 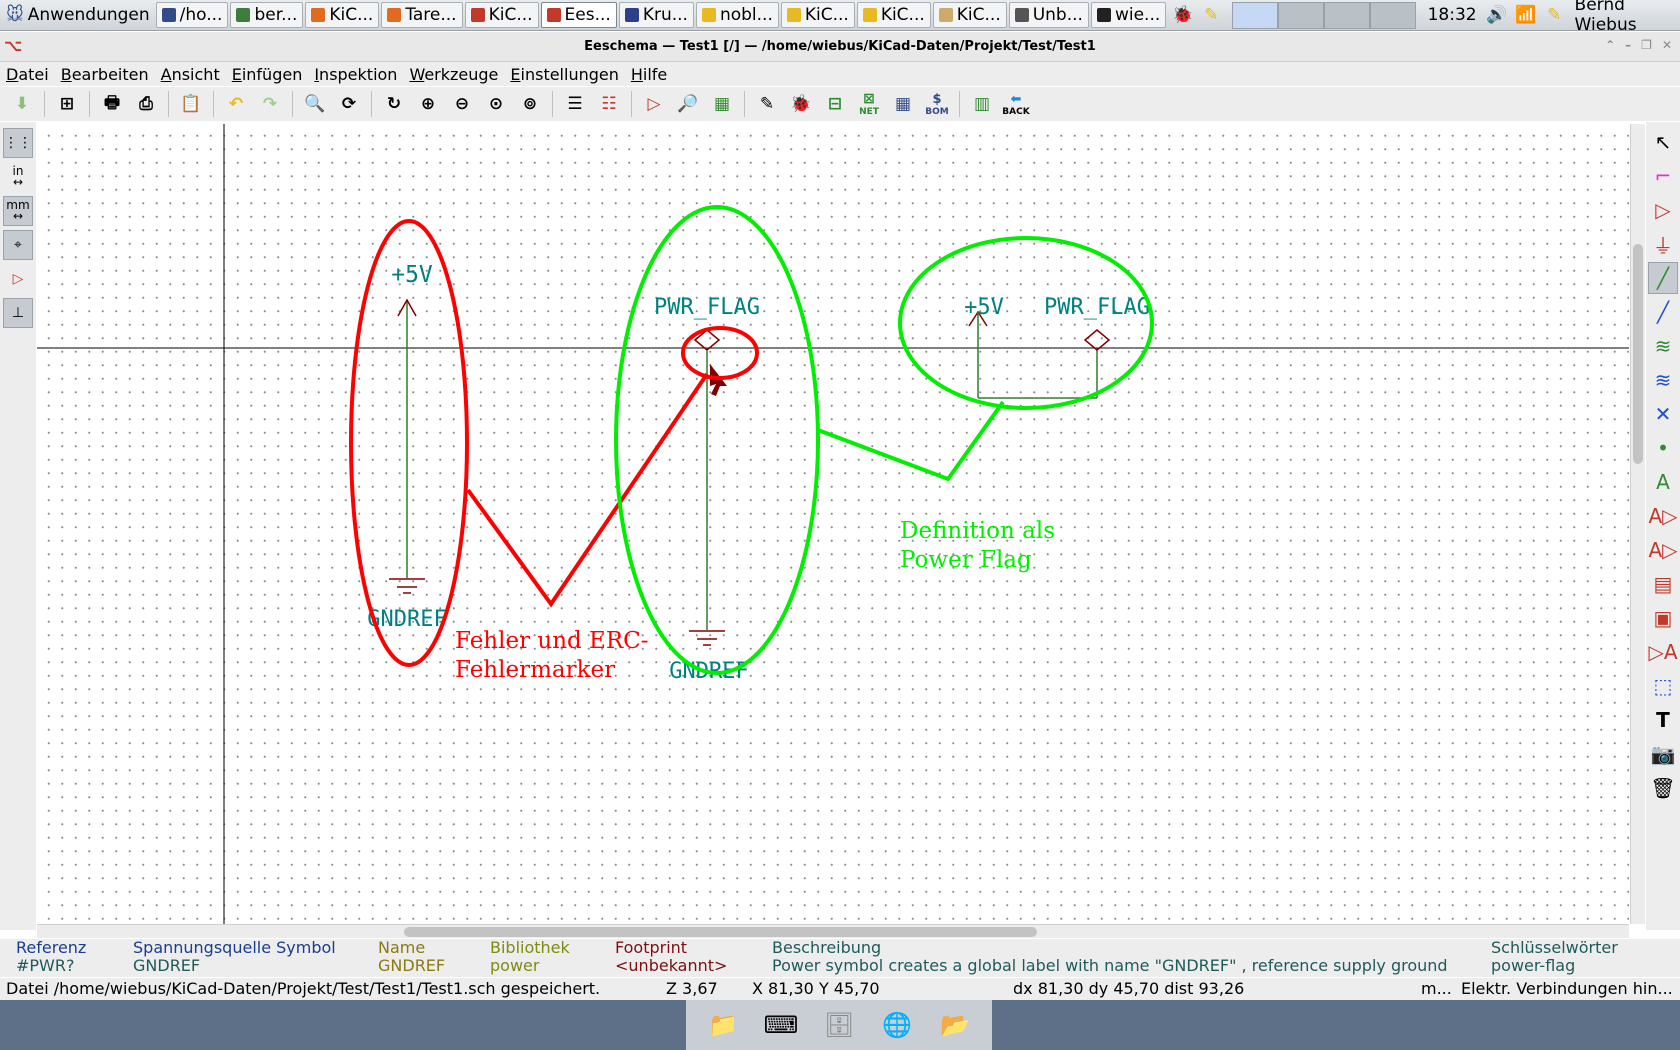 I want to click on symbol-browser-icon: 🔎, so click(x=688, y=104).